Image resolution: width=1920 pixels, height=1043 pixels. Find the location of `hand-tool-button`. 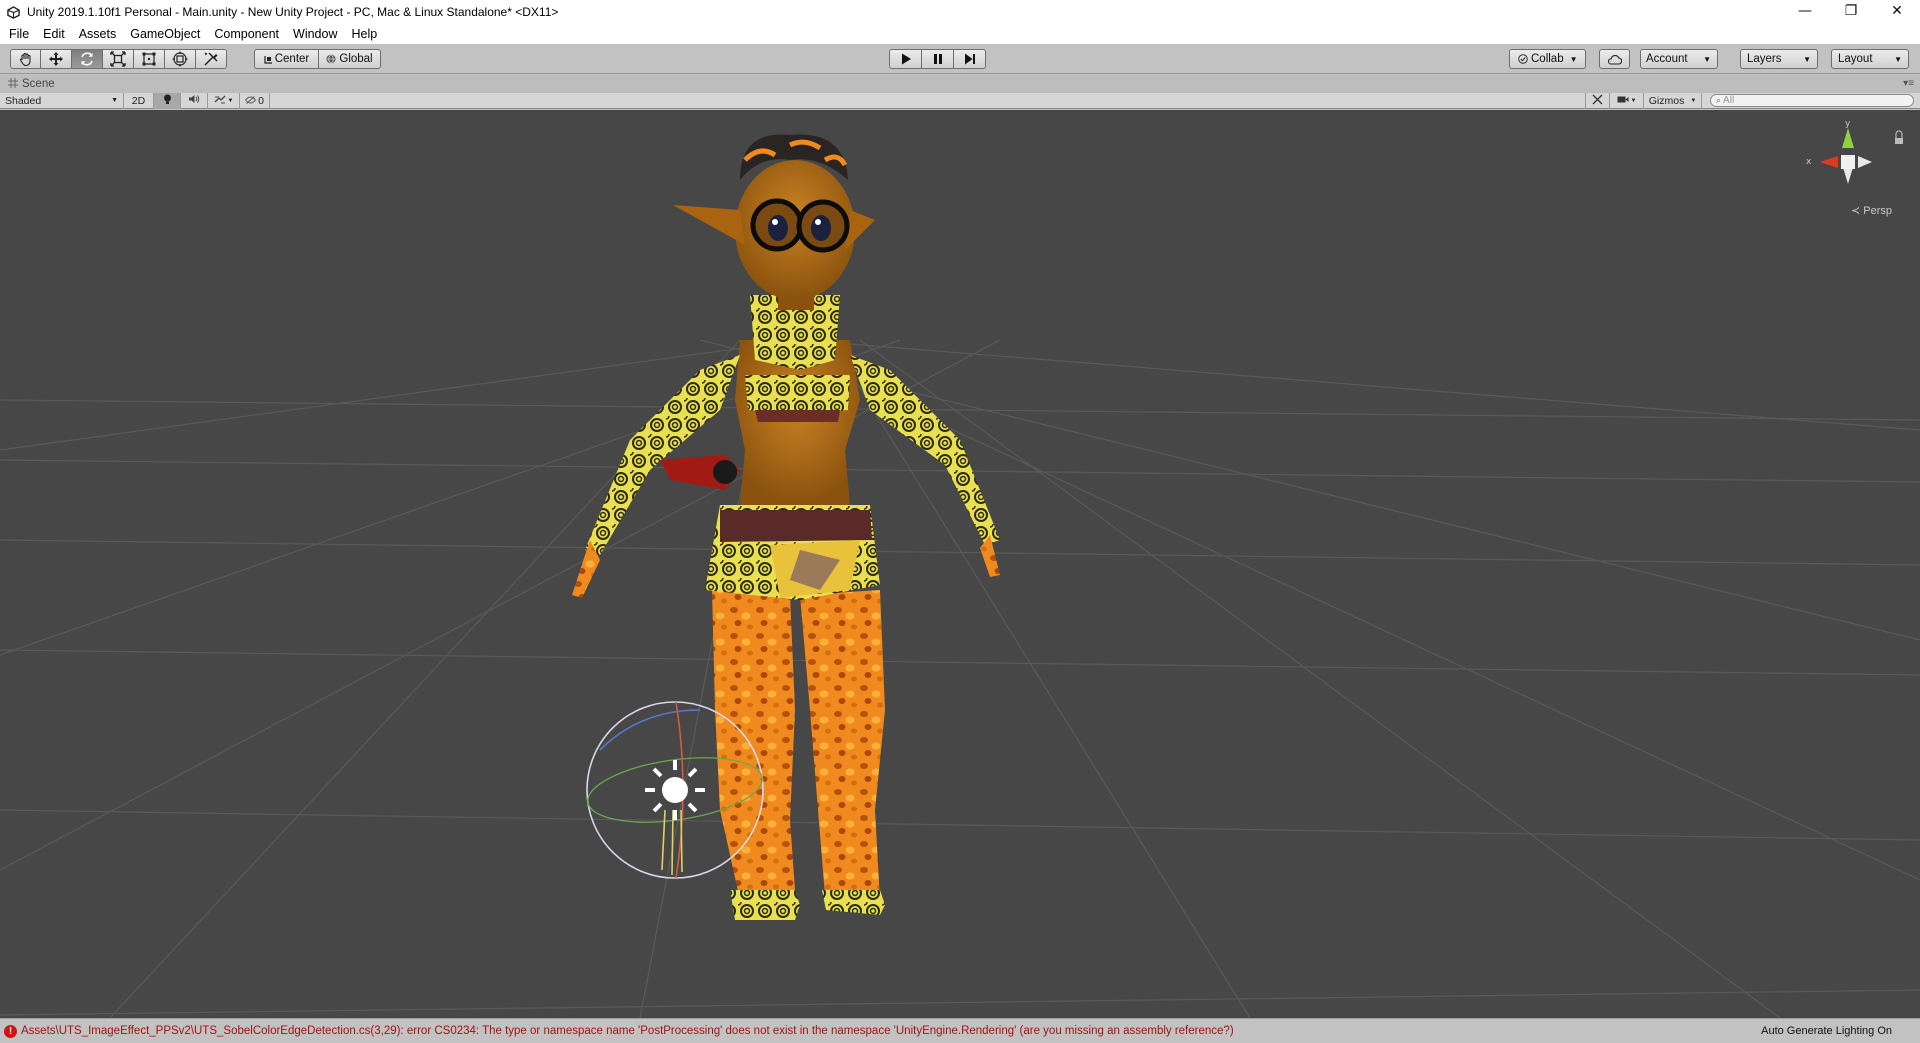

hand-tool-button is located at coordinates (25, 59).